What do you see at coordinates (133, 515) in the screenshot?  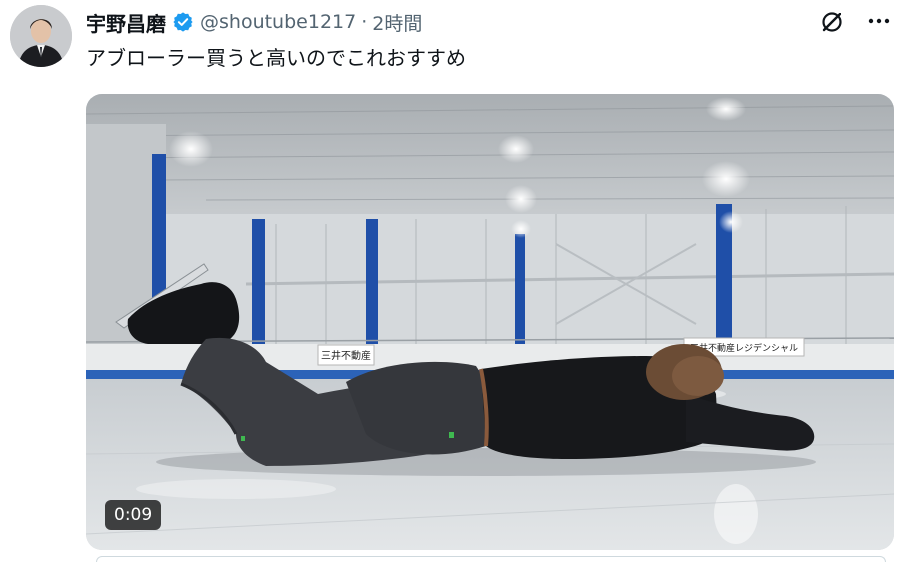 I see `video-duration-badge: 0:09` at bounding box center [133, 515].